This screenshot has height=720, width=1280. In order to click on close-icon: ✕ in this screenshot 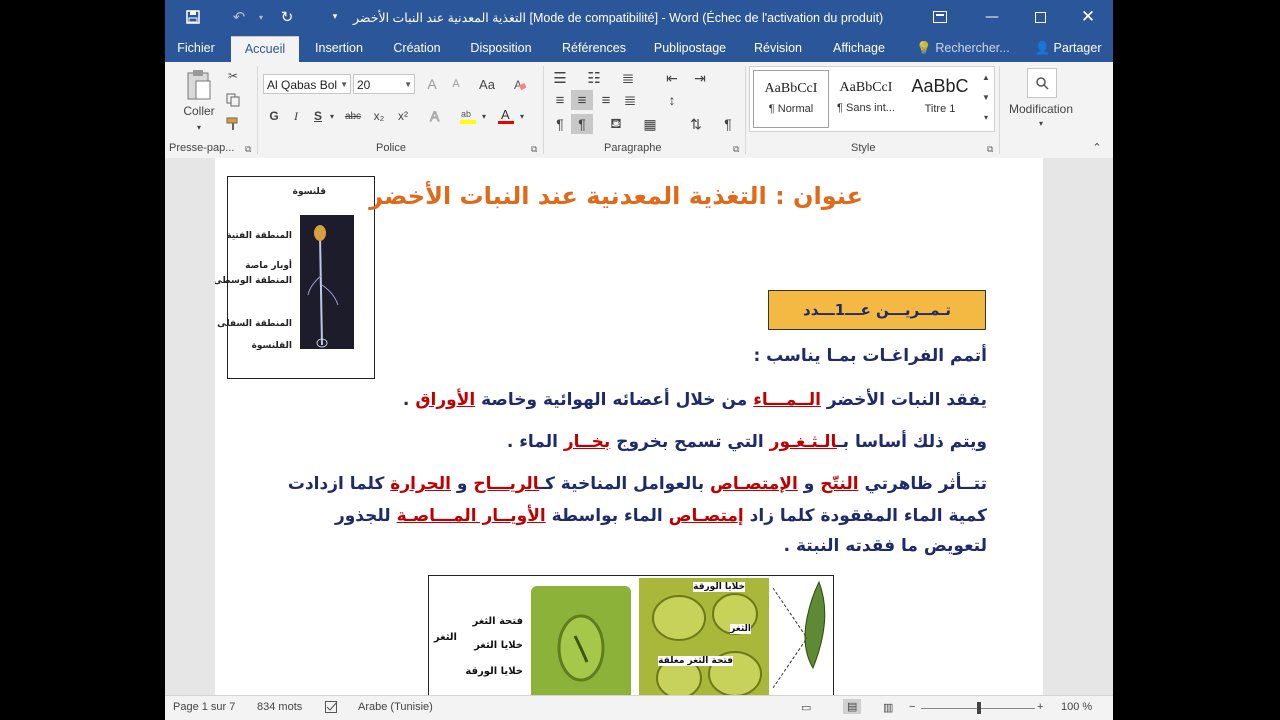, I will do `click(1088, 17)`.